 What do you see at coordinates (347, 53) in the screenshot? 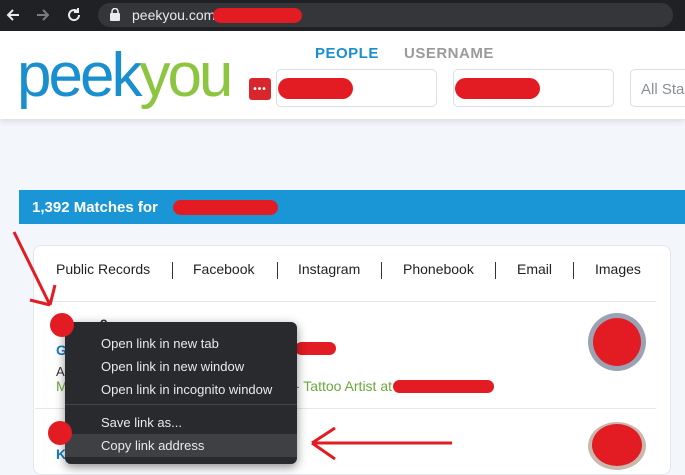
I see `tab-people: PEOPLE` at bounding box center [347, 53].